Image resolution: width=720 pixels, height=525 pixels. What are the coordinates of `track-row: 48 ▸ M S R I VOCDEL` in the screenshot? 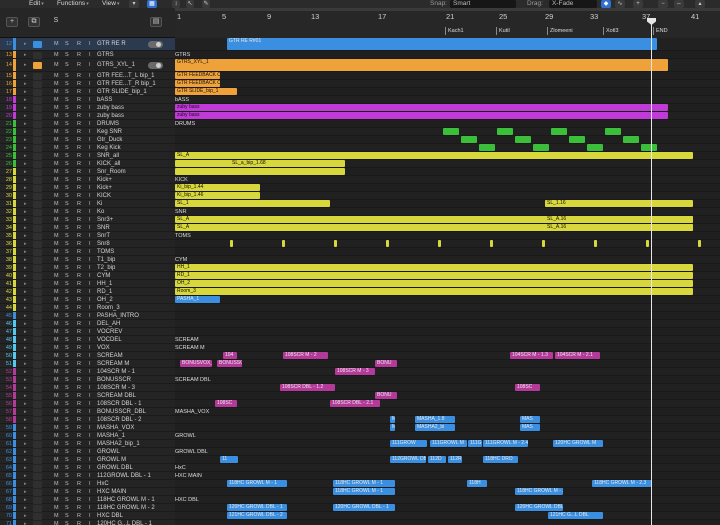 It's located at (87, 340).